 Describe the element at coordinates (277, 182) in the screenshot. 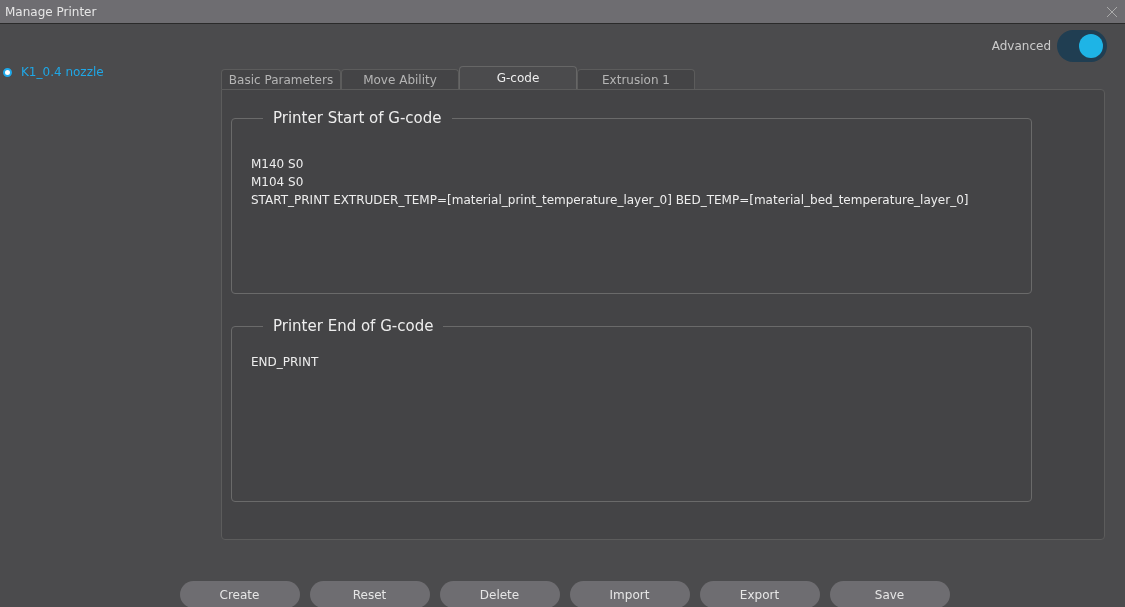

I see `gcode-line: M104 S0` at that location.